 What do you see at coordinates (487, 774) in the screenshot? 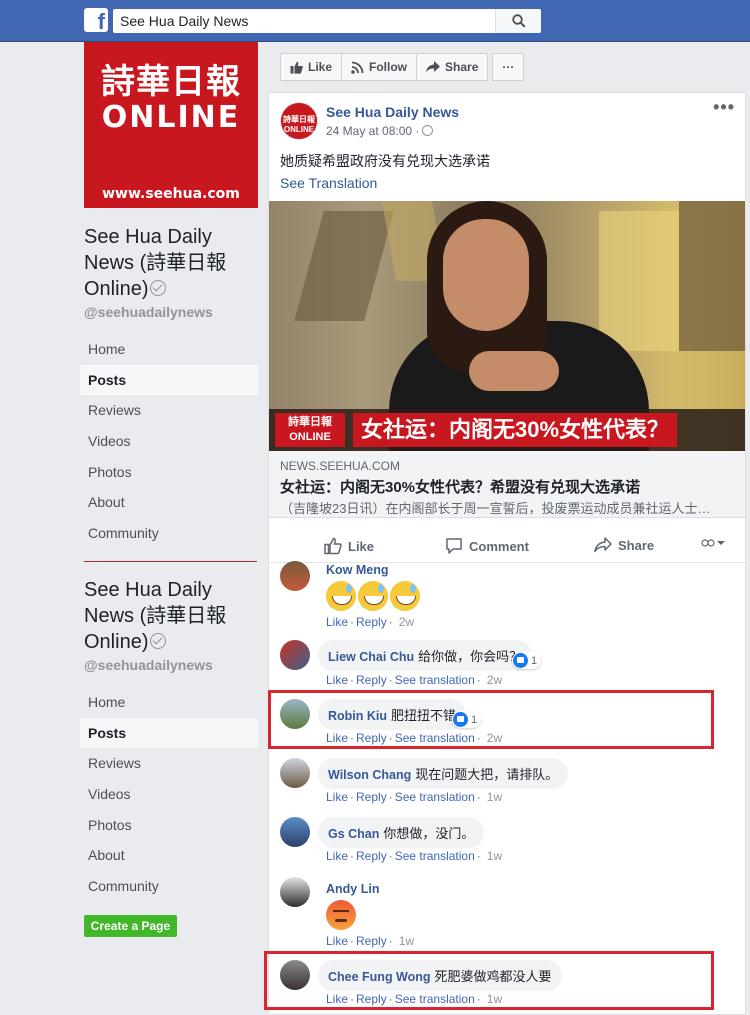
I see `comment-text: 现在问题大把，请排队。` at bounding box center [487, 774].